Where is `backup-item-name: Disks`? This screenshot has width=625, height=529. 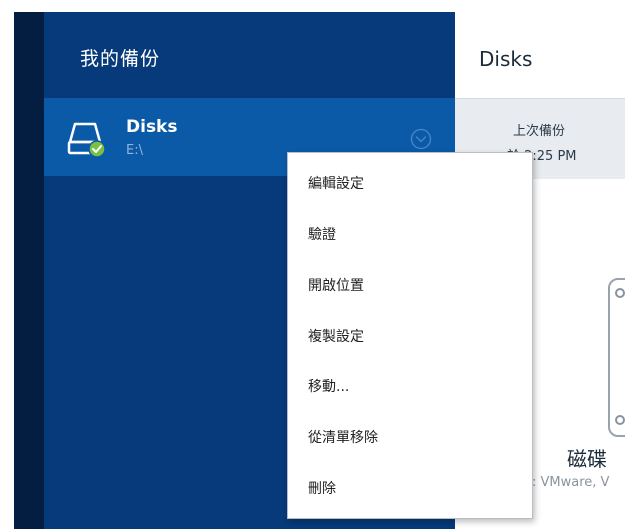 backup-item-name: Disks is located at coordinates (152, 127).